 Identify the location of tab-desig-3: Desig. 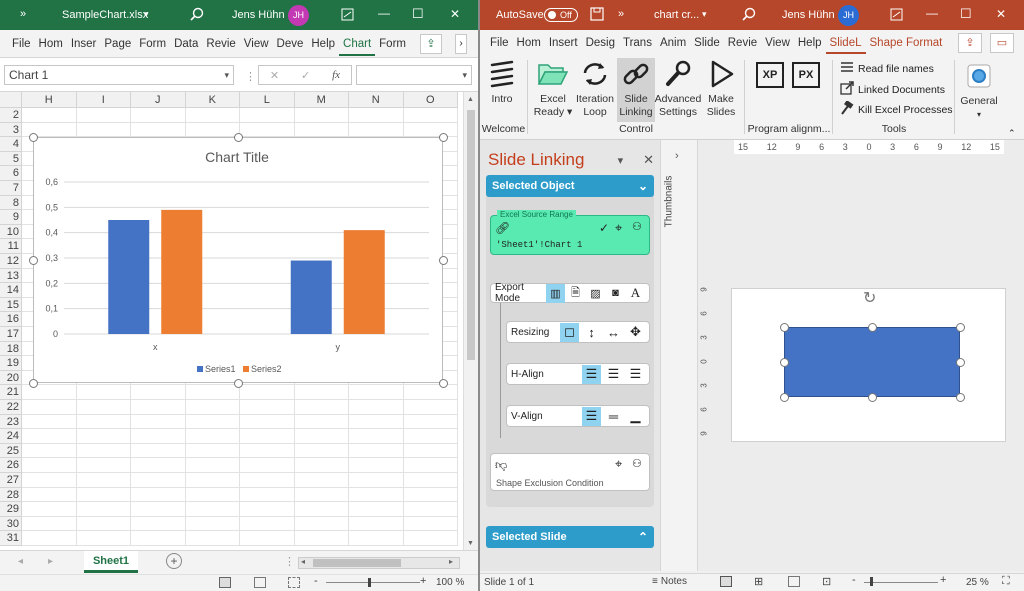
(600, 43).